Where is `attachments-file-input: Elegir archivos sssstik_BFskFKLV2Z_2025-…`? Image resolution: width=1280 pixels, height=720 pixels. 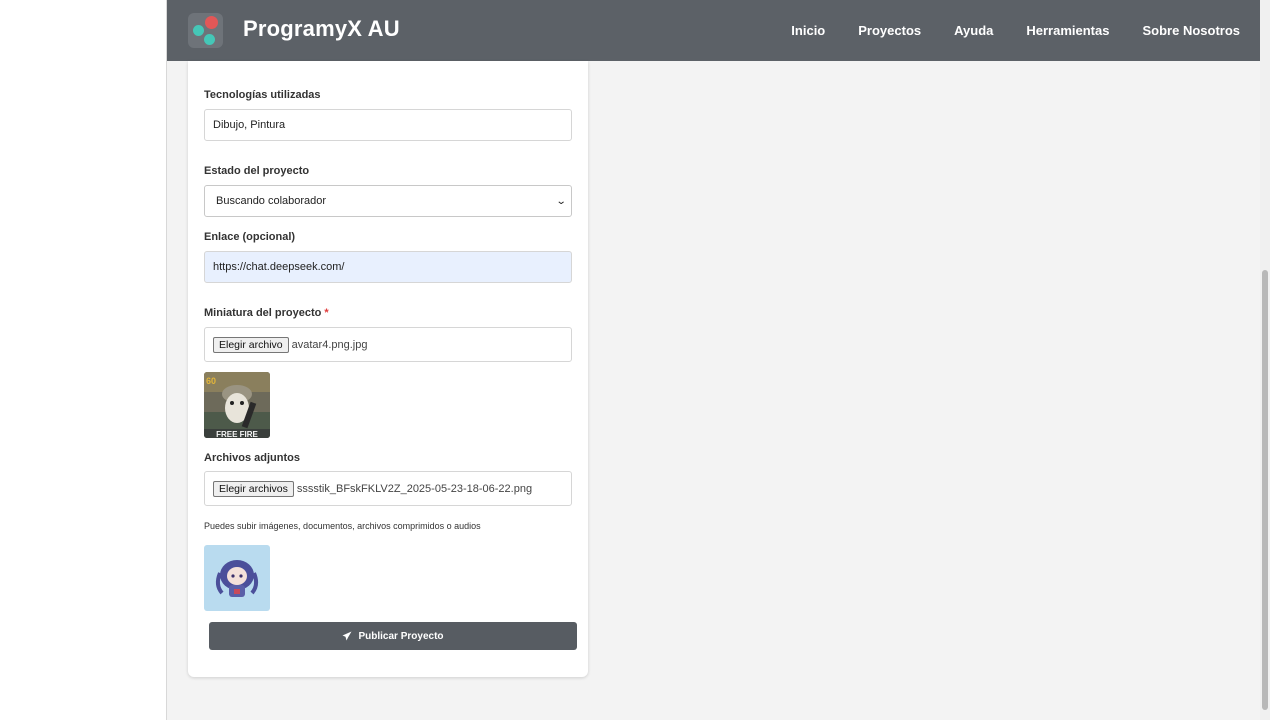
attachments-file-input: Elegir archivos sssstik_BFskFKLV2Z_2025-… is located at coordinates (388, 488).